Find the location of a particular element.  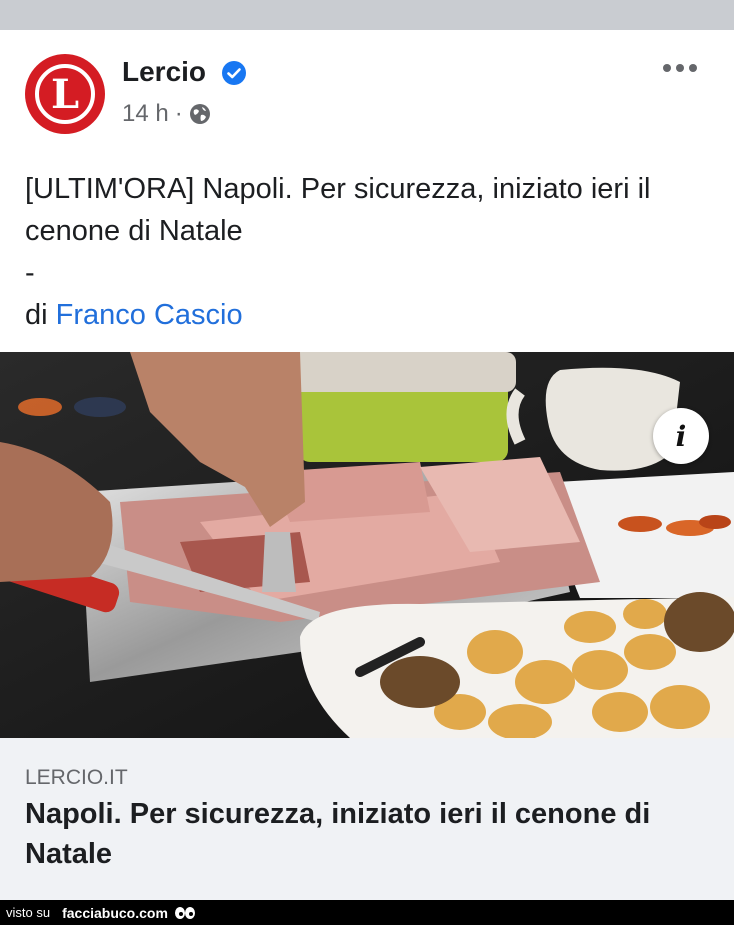

page-avatar: L is located at coordinates (65, 94).